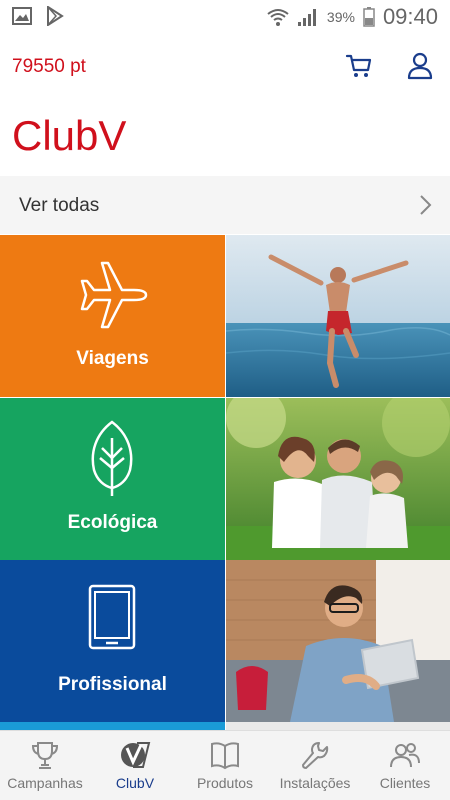 The height and width of the screenshot is (800, 450). What do you see at coordinates (225, 783) in the screenshot?
I see `nav-label: Produtos` at bounding box center [225, 783].